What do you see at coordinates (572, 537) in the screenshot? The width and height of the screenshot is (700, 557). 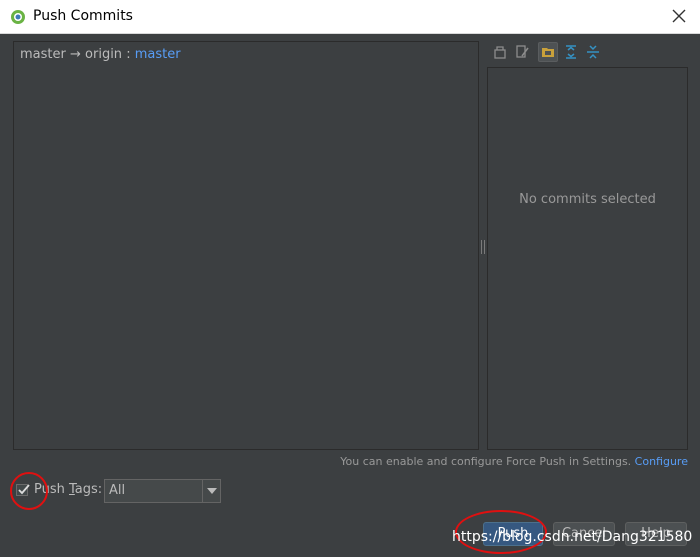 I see `watermark-text: https://blog.csdn.net/Dang321580` at bounding box center [572, 537].